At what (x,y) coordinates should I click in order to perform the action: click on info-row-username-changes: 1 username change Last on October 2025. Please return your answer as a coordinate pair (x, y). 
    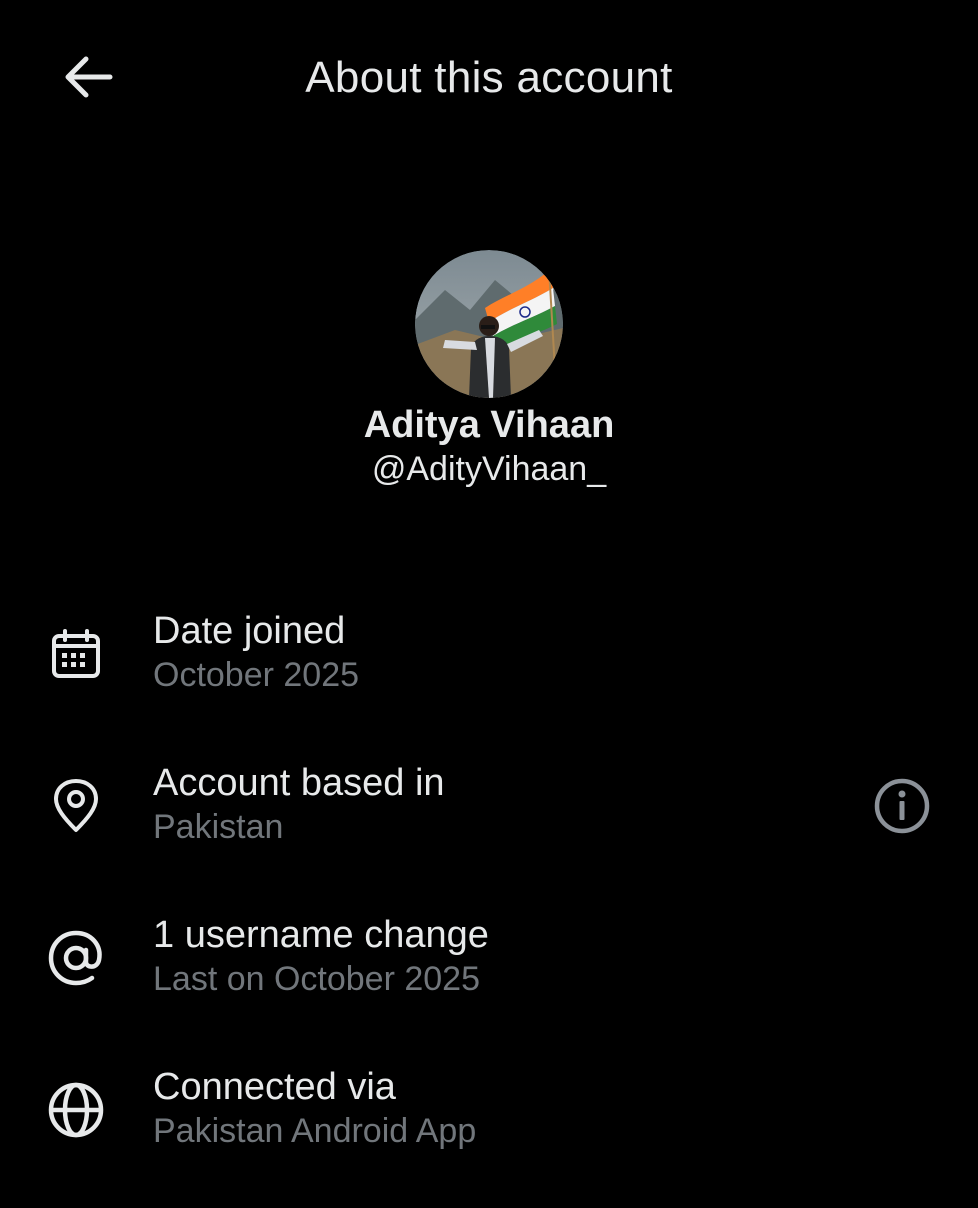
    Looking at the image, I should click on (489, 980).